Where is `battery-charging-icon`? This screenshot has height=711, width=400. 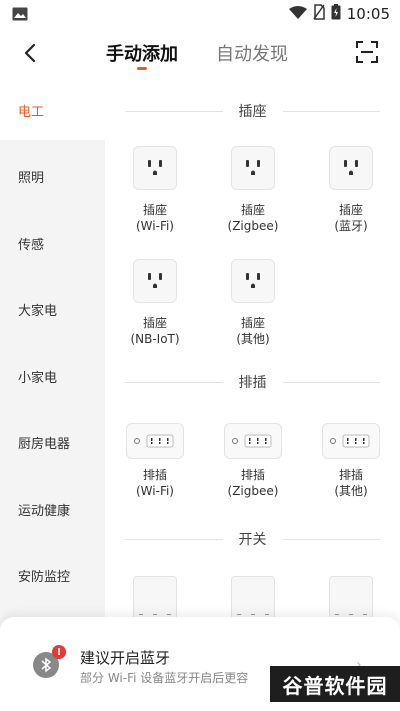
battery-charging-icon is located at coordinates (336, 14).